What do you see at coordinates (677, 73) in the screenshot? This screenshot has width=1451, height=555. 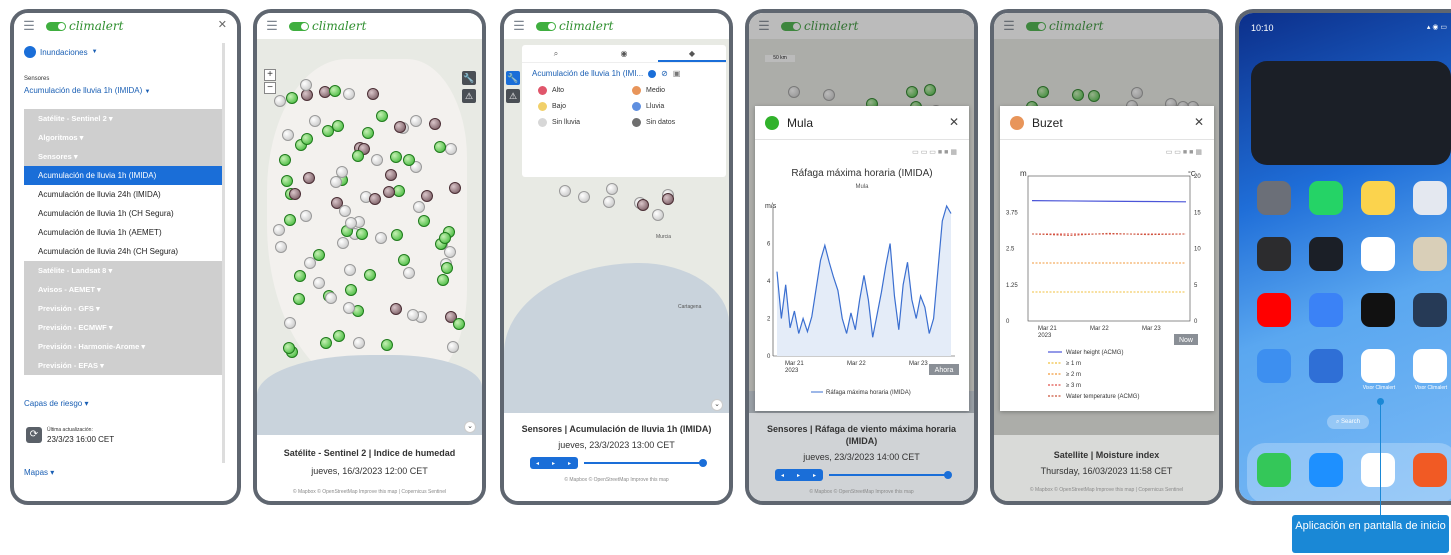 I see `expand-icon: ▣` at bounding box center [677, 73].